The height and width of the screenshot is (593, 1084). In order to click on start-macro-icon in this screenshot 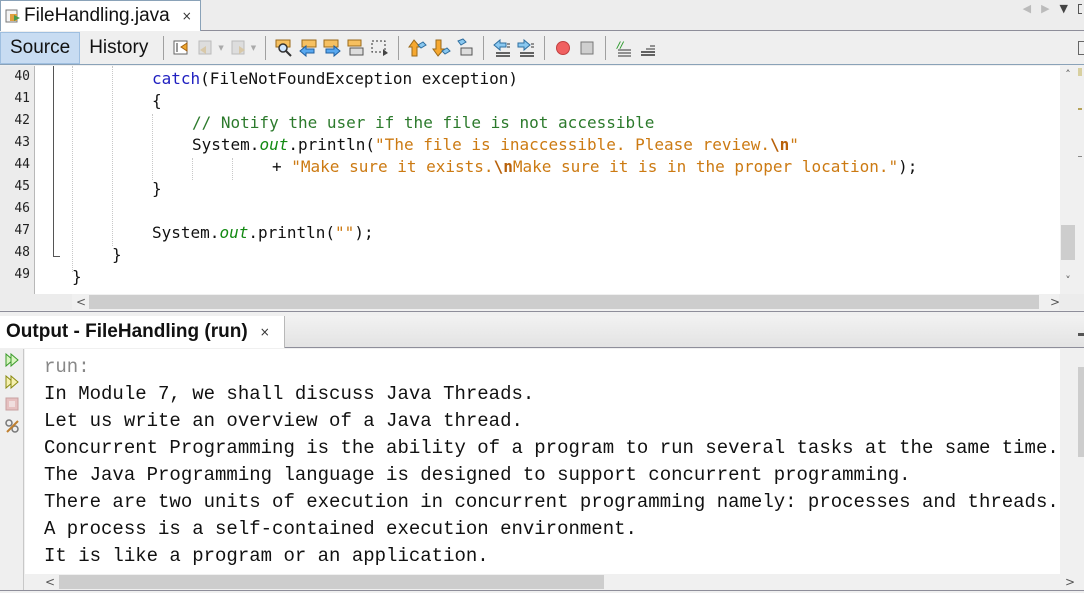, I will do `click(563, 48)`.